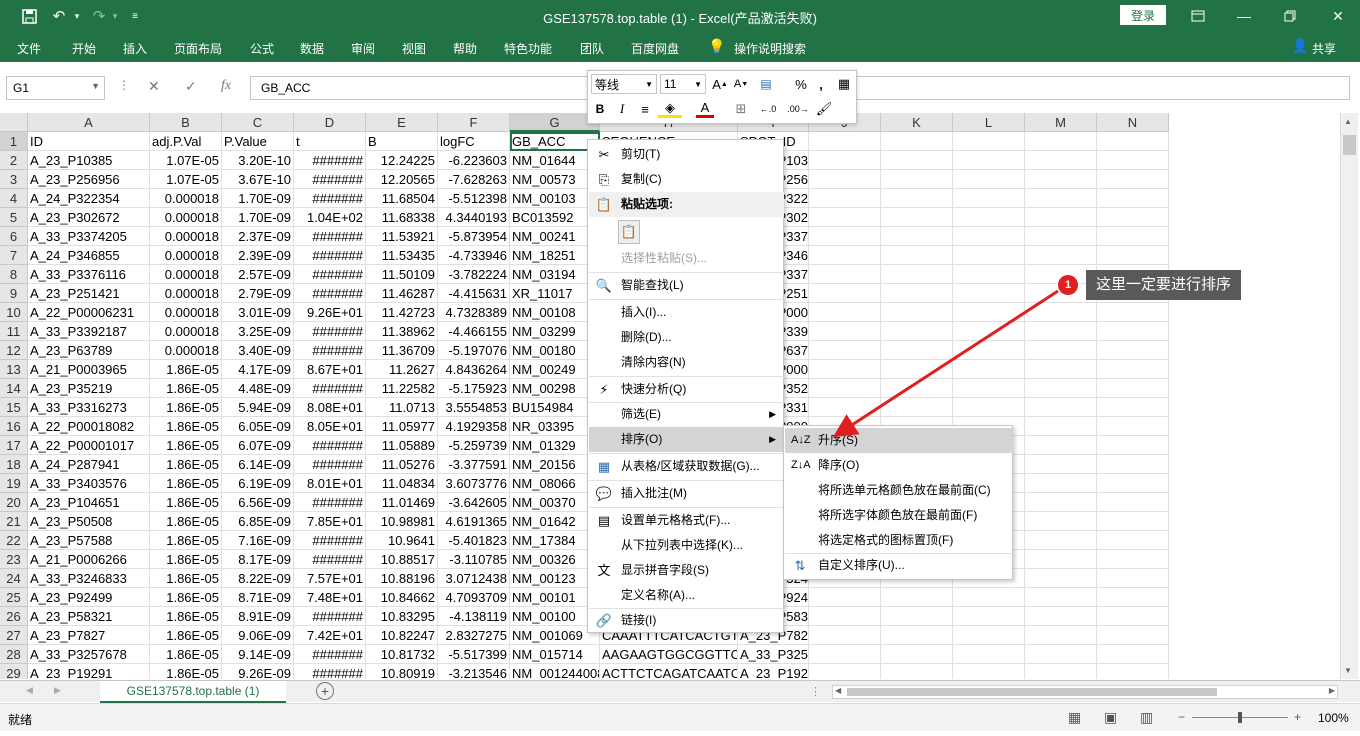 The image size is (1360, 736). What do you see at coordinates (258, 312) in the screenshot?
I see `table-cell: 3.01E-09` at bounding box center [258, 312].